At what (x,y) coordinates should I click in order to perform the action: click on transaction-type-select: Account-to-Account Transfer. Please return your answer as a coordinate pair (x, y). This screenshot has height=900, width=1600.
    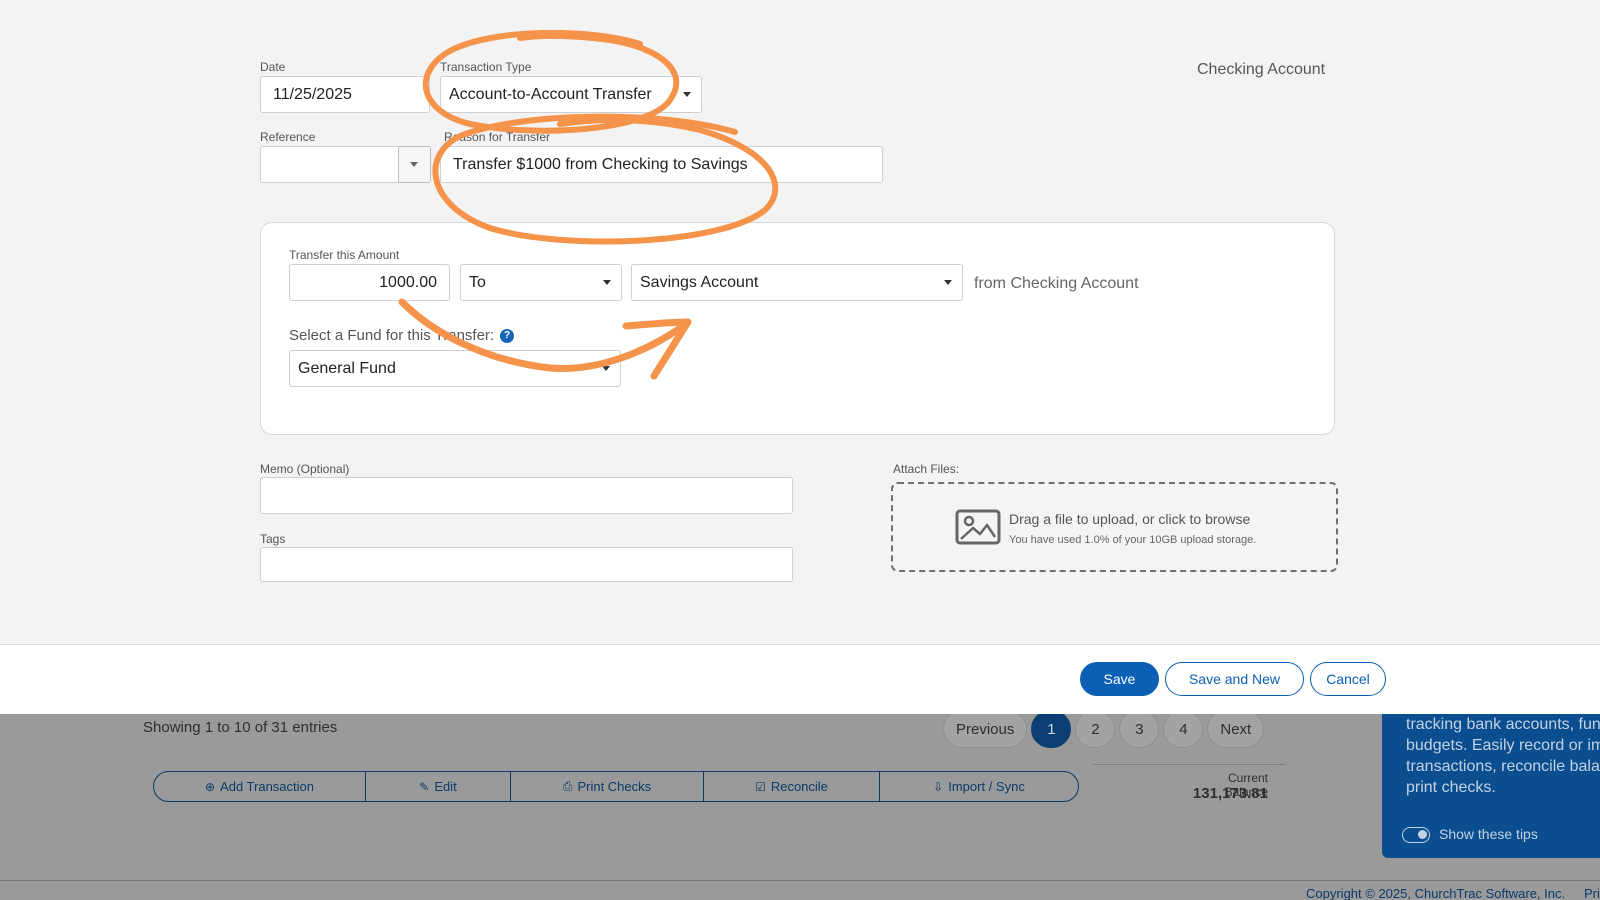
    Looking at the image, I should click on (571, 94).